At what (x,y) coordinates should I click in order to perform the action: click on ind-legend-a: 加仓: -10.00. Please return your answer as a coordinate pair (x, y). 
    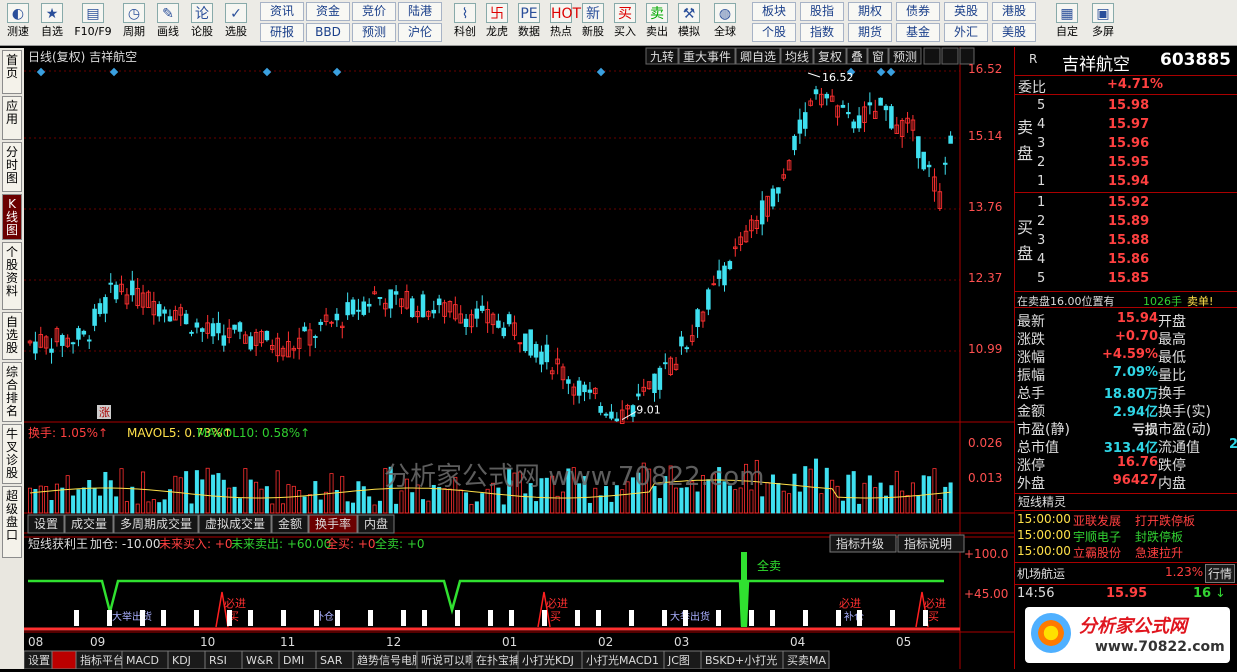
    Looking at the image, I should click on (125, 544).